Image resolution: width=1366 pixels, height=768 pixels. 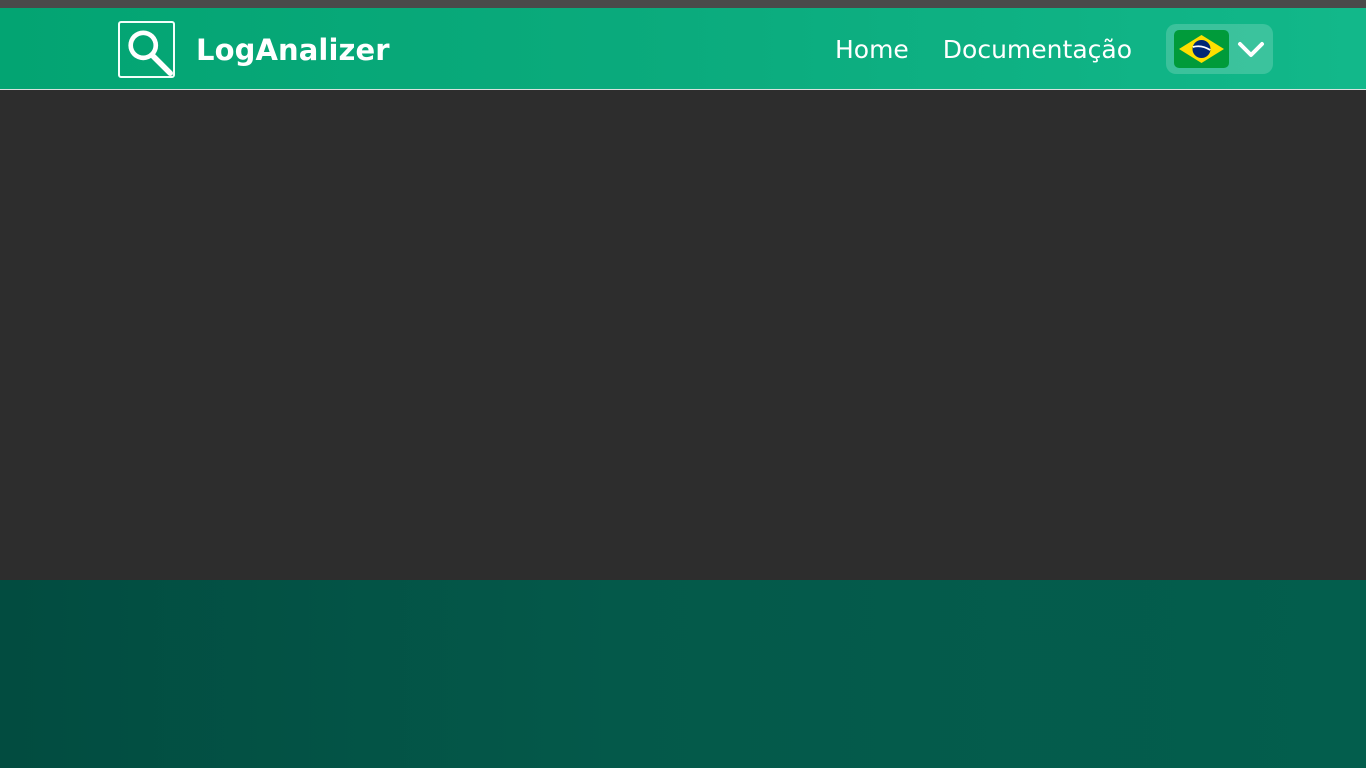 What do you see at coordinates (683, 49) in the screenshot?
I see `top-navbar: LogAnalizer Home Documentação` at bounding box center [683, 49].